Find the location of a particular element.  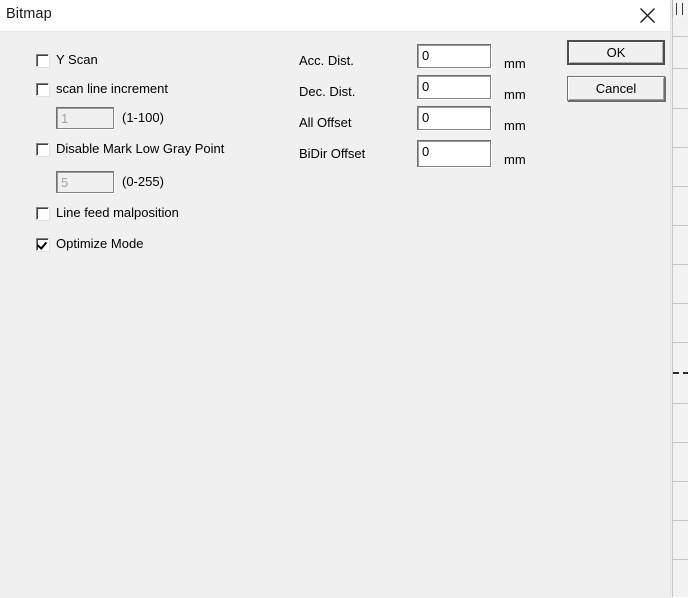

background-column-header is located at coordinates (680, 9).